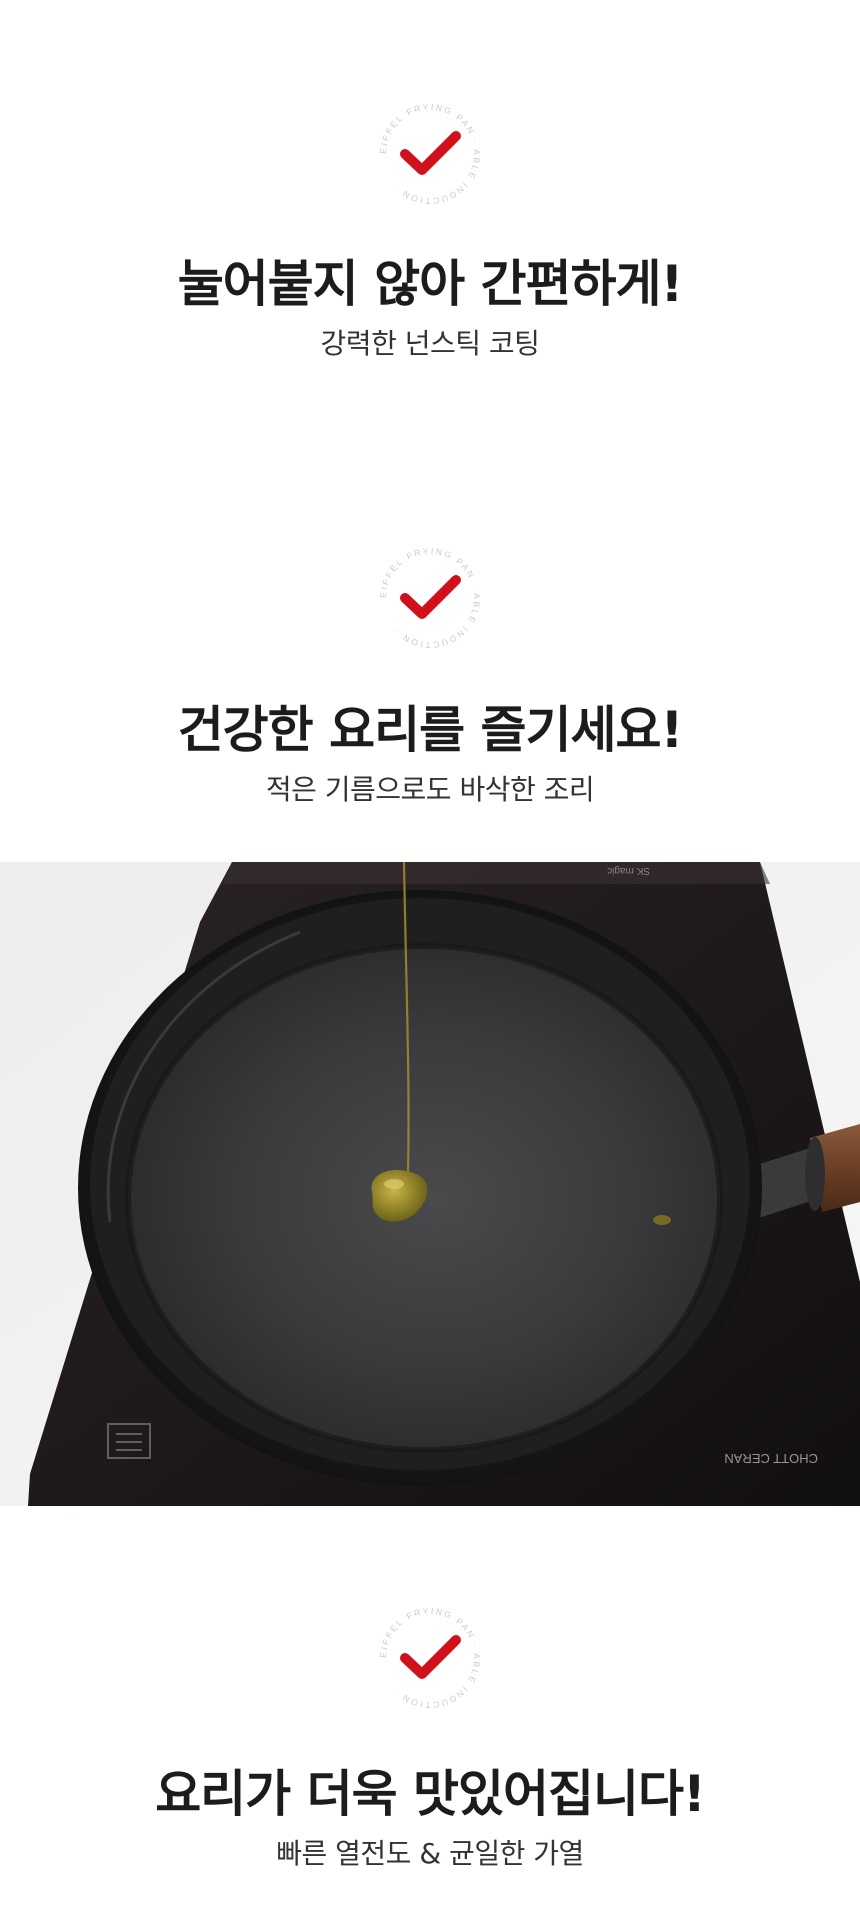 Image resolution: width=860 pixels, height=1926 pixels. What do you see at coordinates (430, 1794) in the screenshot?
I see `headline-3: 요리가 더욱 맛있어집니다!` at bounding box center [430, 1794].